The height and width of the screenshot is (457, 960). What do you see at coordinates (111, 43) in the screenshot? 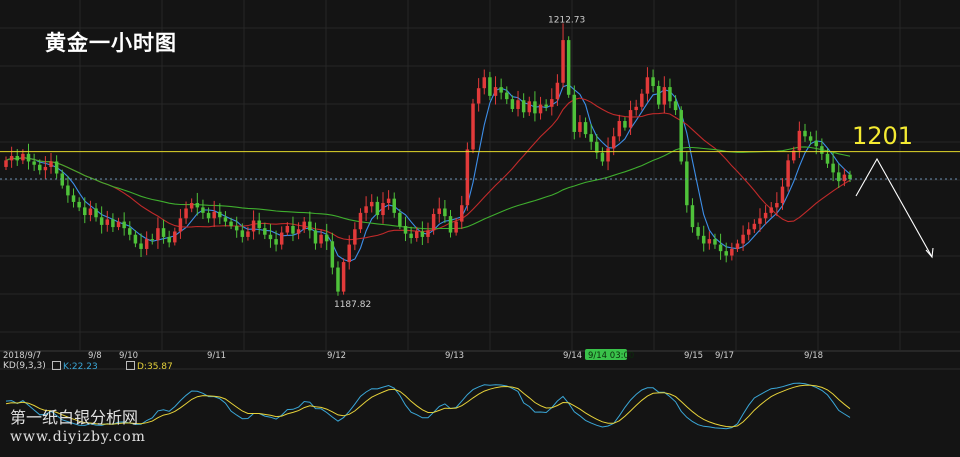
I see `chart-title: 黄金一小时图` at bounding box center [111, 43].